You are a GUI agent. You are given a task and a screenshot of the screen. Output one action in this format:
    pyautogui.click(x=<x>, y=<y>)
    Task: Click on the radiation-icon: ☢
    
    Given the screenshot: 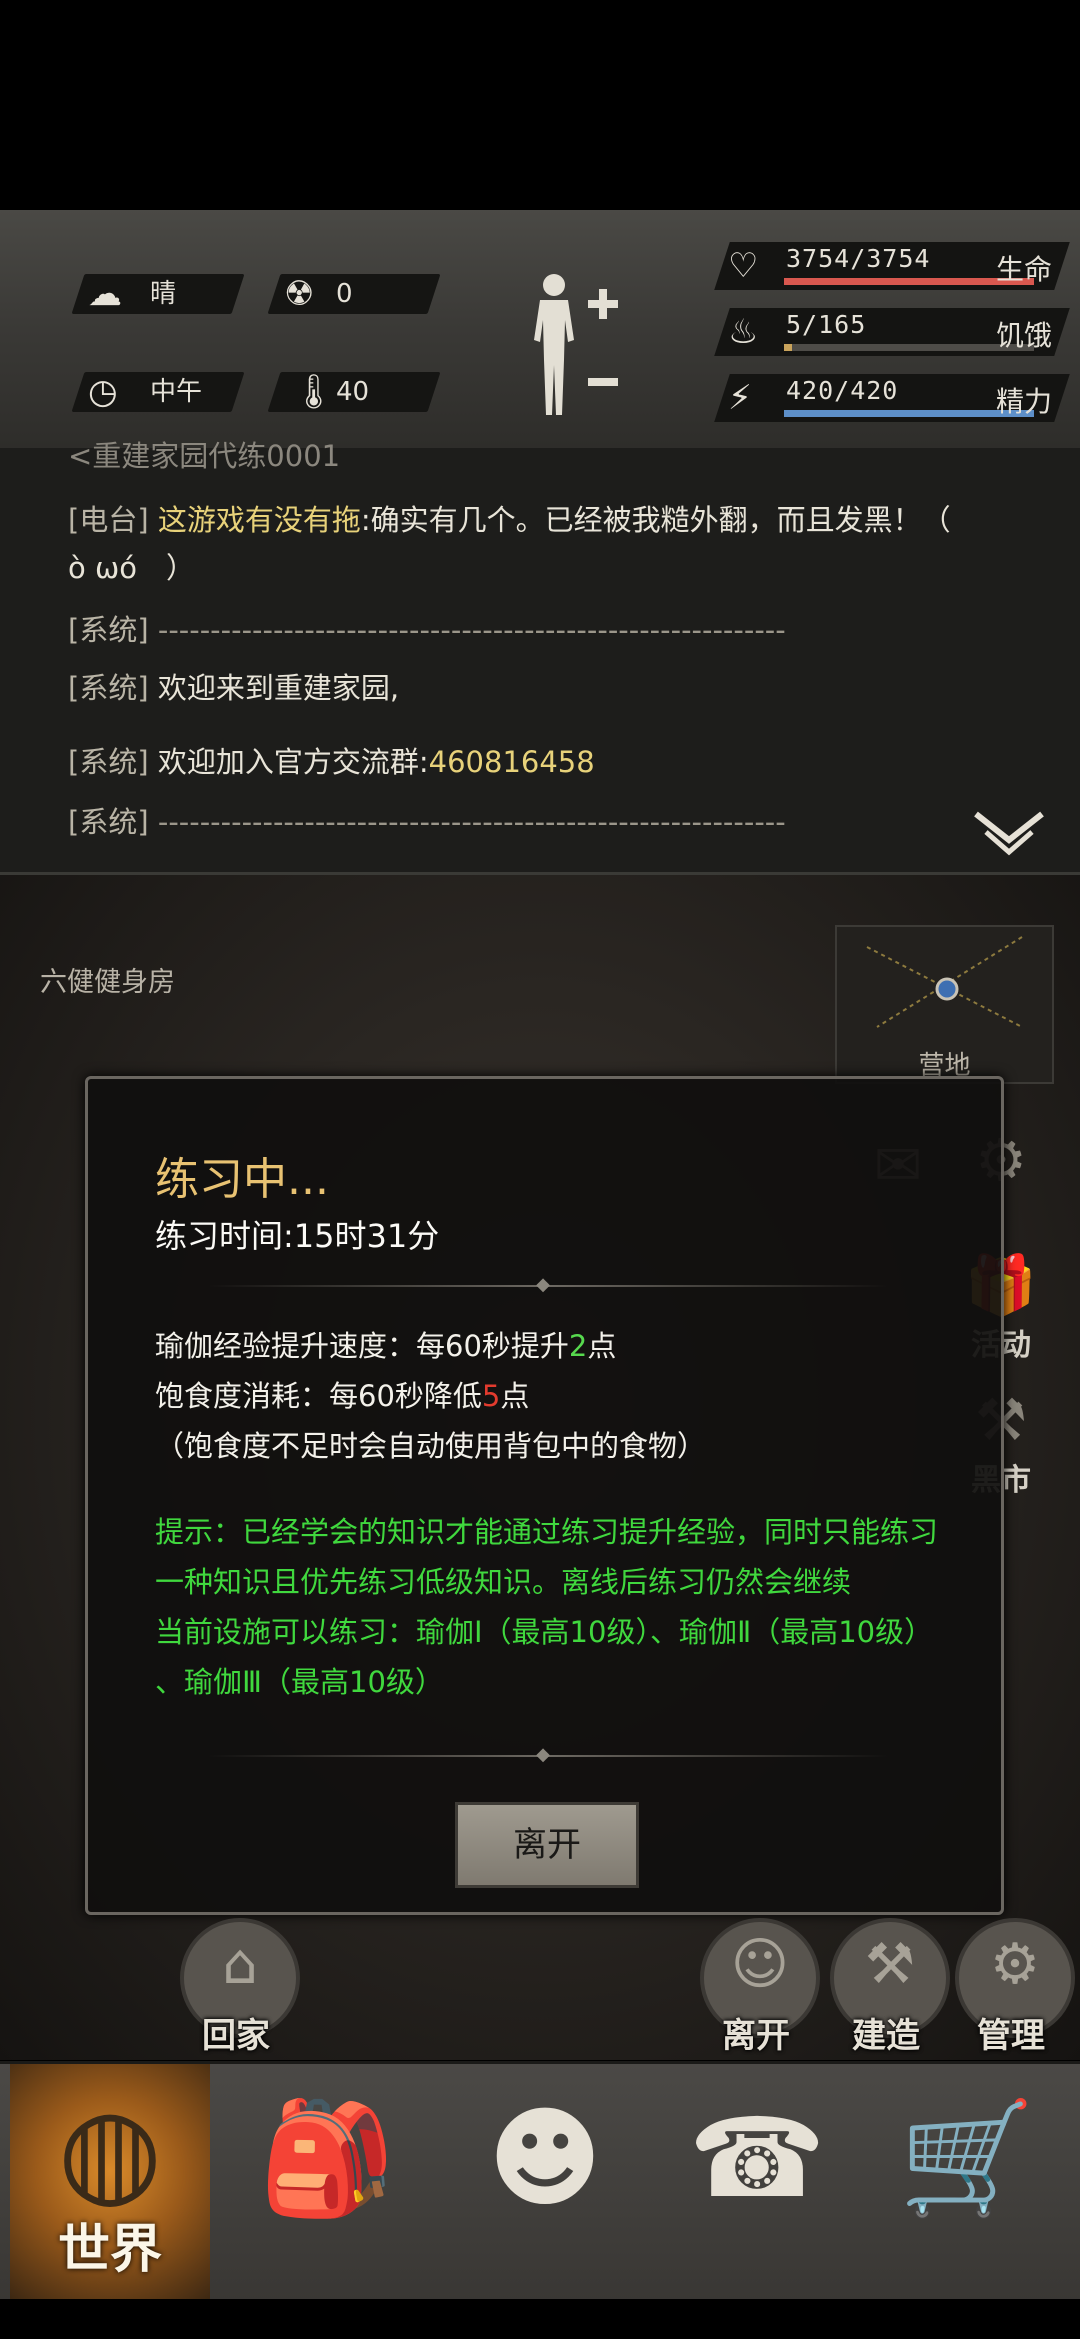 What is the action you would take?
    pyautogui.click(x=299, y=294)
    